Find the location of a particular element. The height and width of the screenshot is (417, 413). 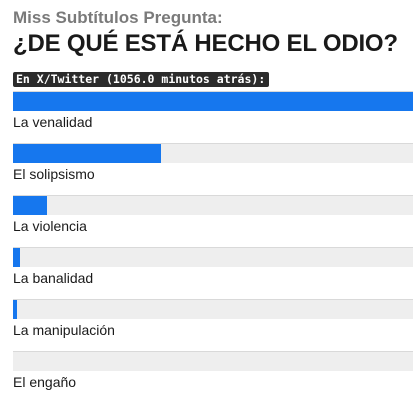

poll-option-label: El engaño is located at coordinates (45, 382).